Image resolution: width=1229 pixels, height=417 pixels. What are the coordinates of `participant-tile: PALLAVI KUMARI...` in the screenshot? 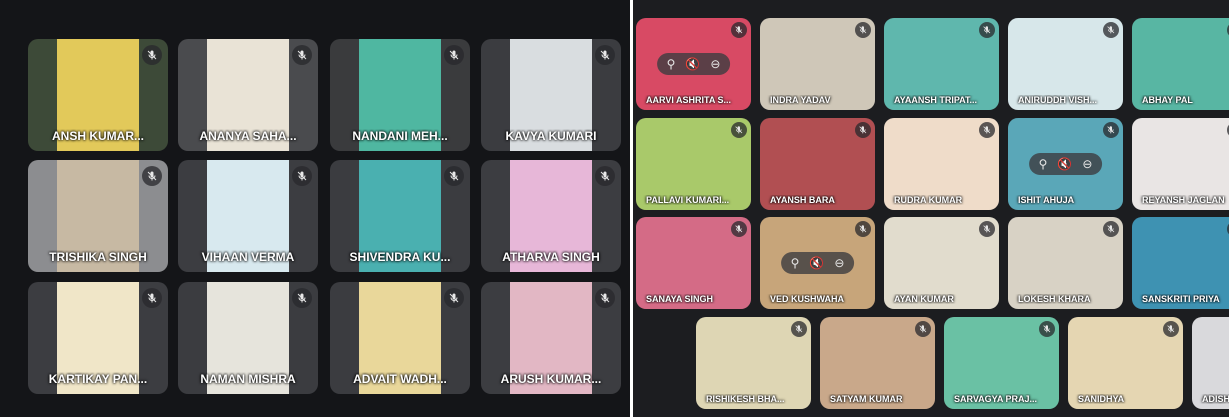 It's located at (693, 164).